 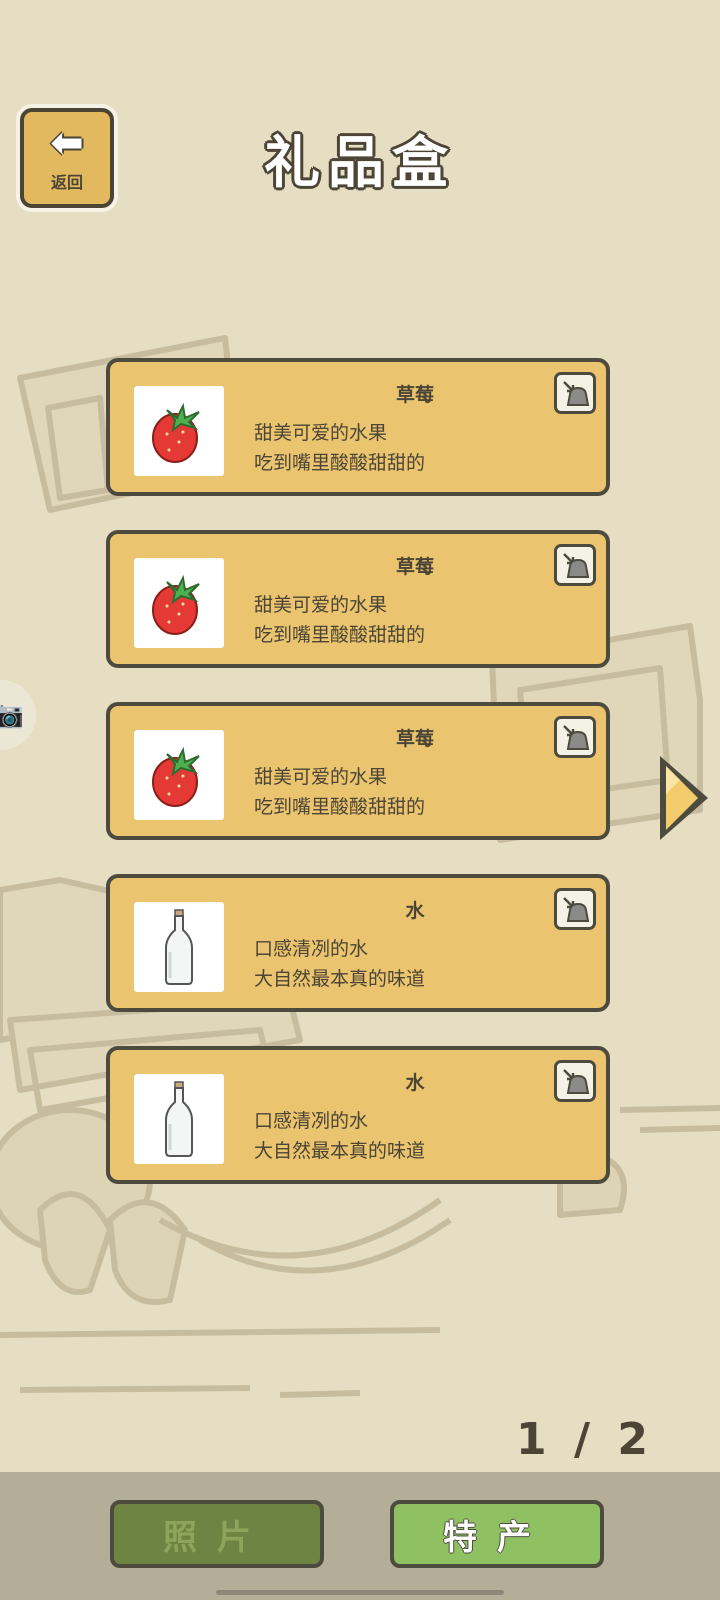 I want to click on page-title: 礼品盒, so click(x=360, y=163).